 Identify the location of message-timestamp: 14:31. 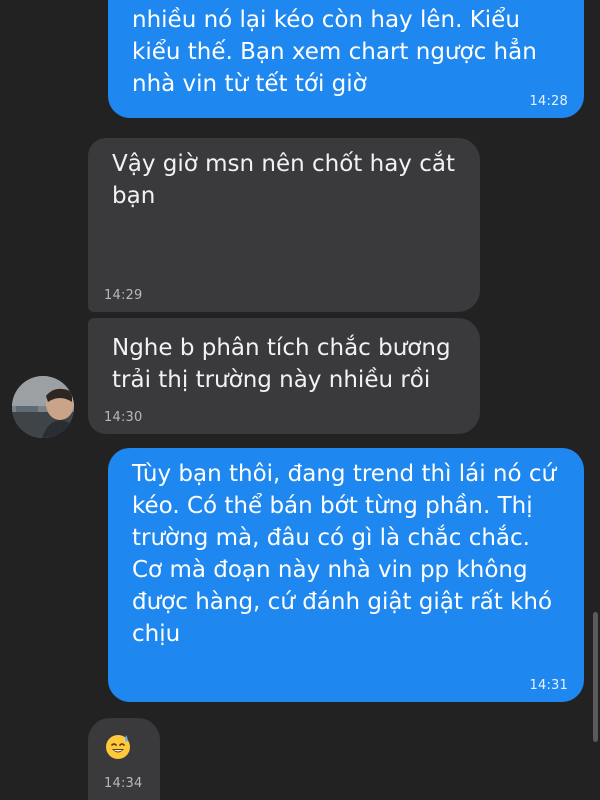
(548, 685).